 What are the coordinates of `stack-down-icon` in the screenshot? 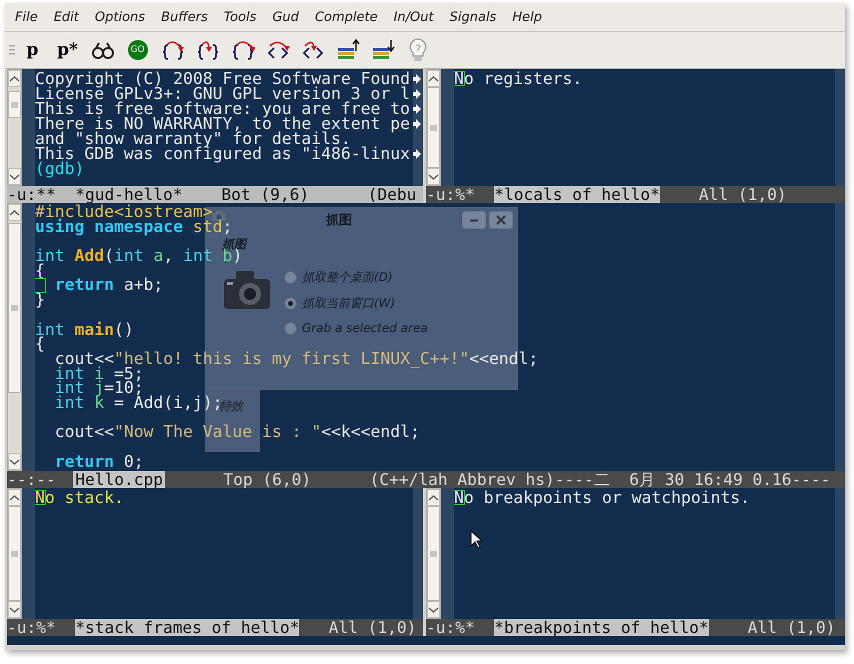 It's located at (382, 50).